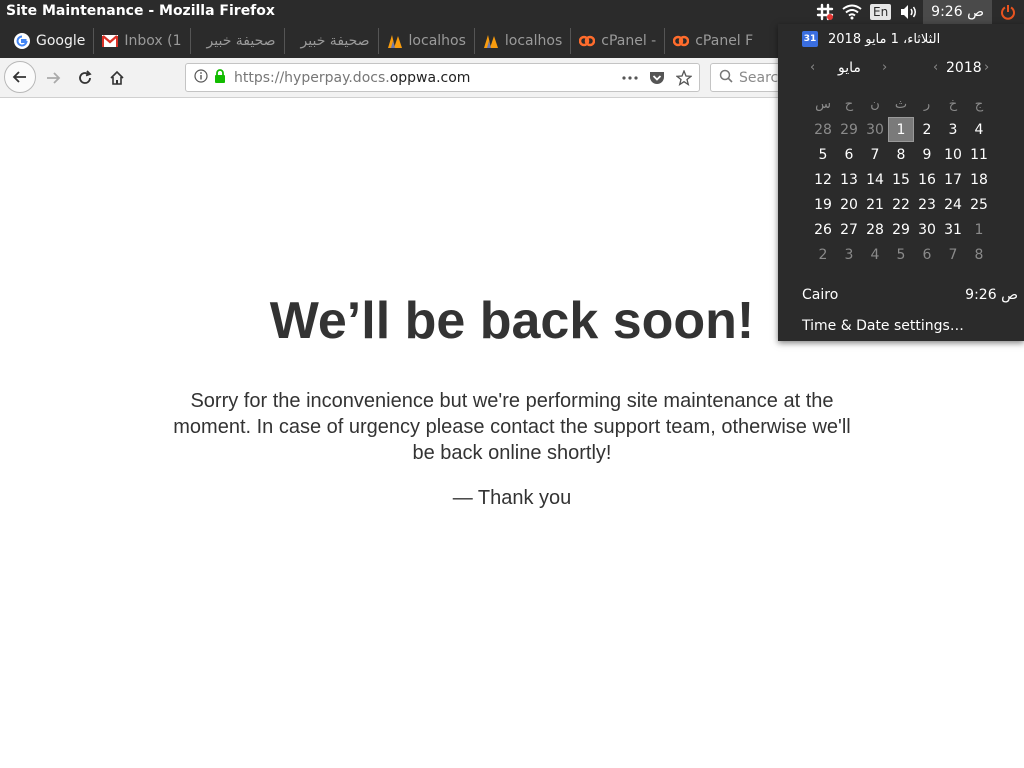 The width and height of the screenshot is (1024, 768). I want to click on calendar-weekday: ح, so click(849, 104).